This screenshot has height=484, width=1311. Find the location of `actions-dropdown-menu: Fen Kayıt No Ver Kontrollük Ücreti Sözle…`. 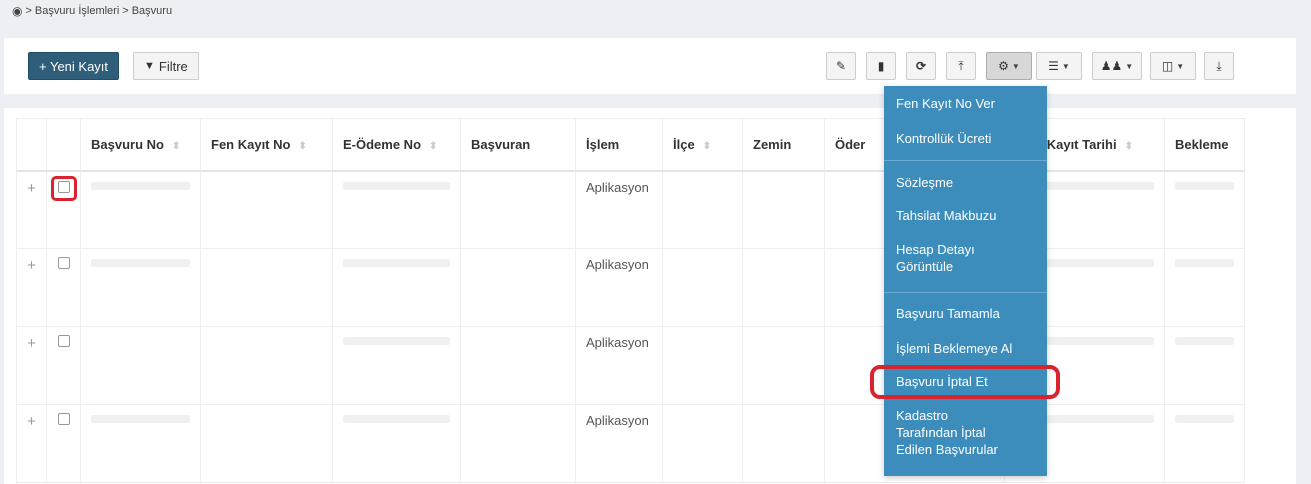

actions-dropdown-menu: Fen Kayıt No Ver Kontrollük Ücreti Sözle… is located at coordinates (965, 281).